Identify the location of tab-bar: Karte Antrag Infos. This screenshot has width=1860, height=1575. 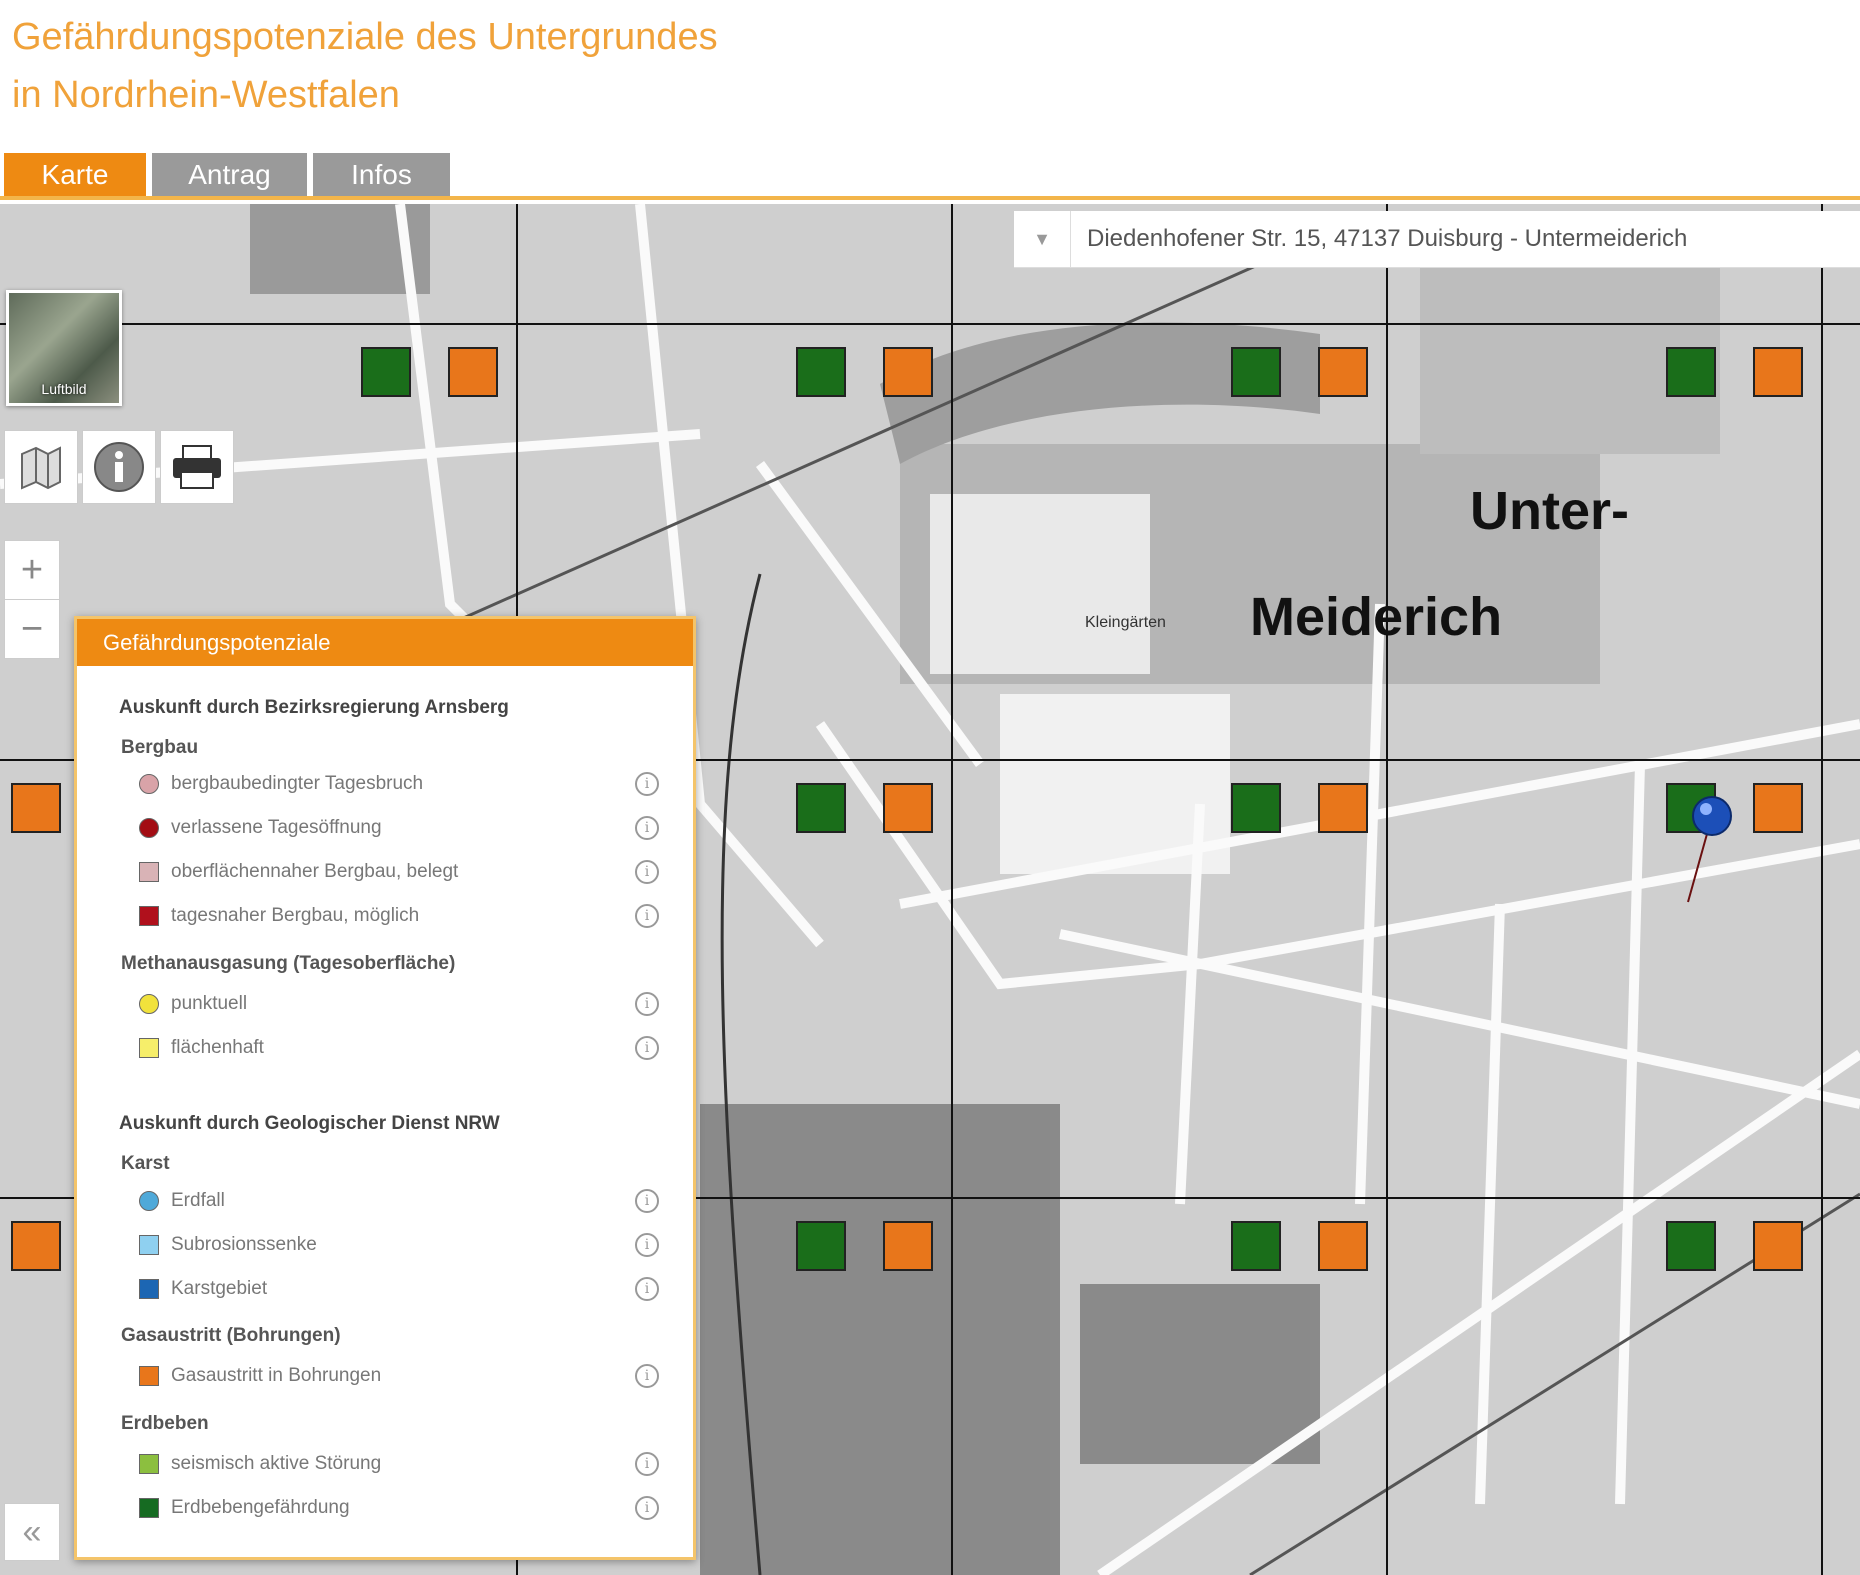
(227, 174).